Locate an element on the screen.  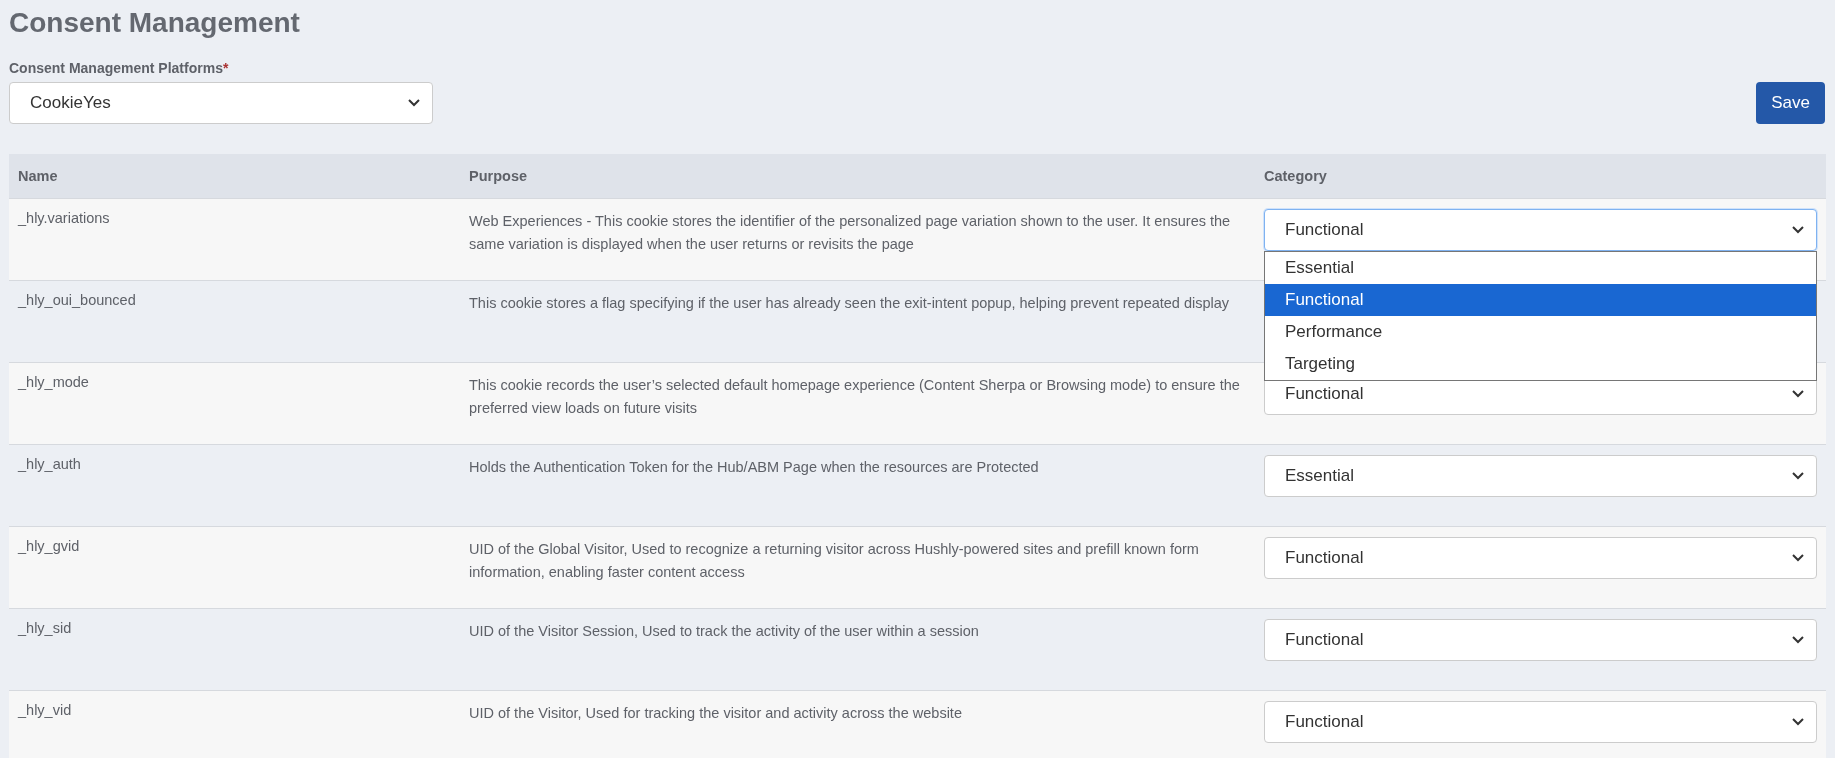
cookie-name: _hly_gvid is located at coordinates (49, 546).